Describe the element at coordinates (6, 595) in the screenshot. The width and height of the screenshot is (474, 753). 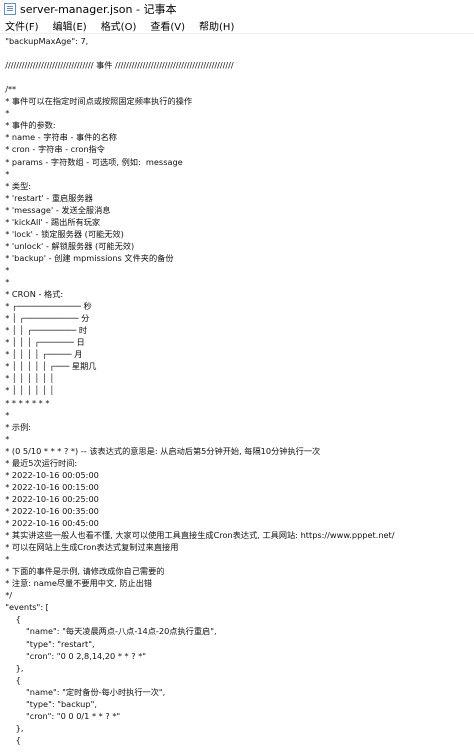
I see `text-line: */` at that location.